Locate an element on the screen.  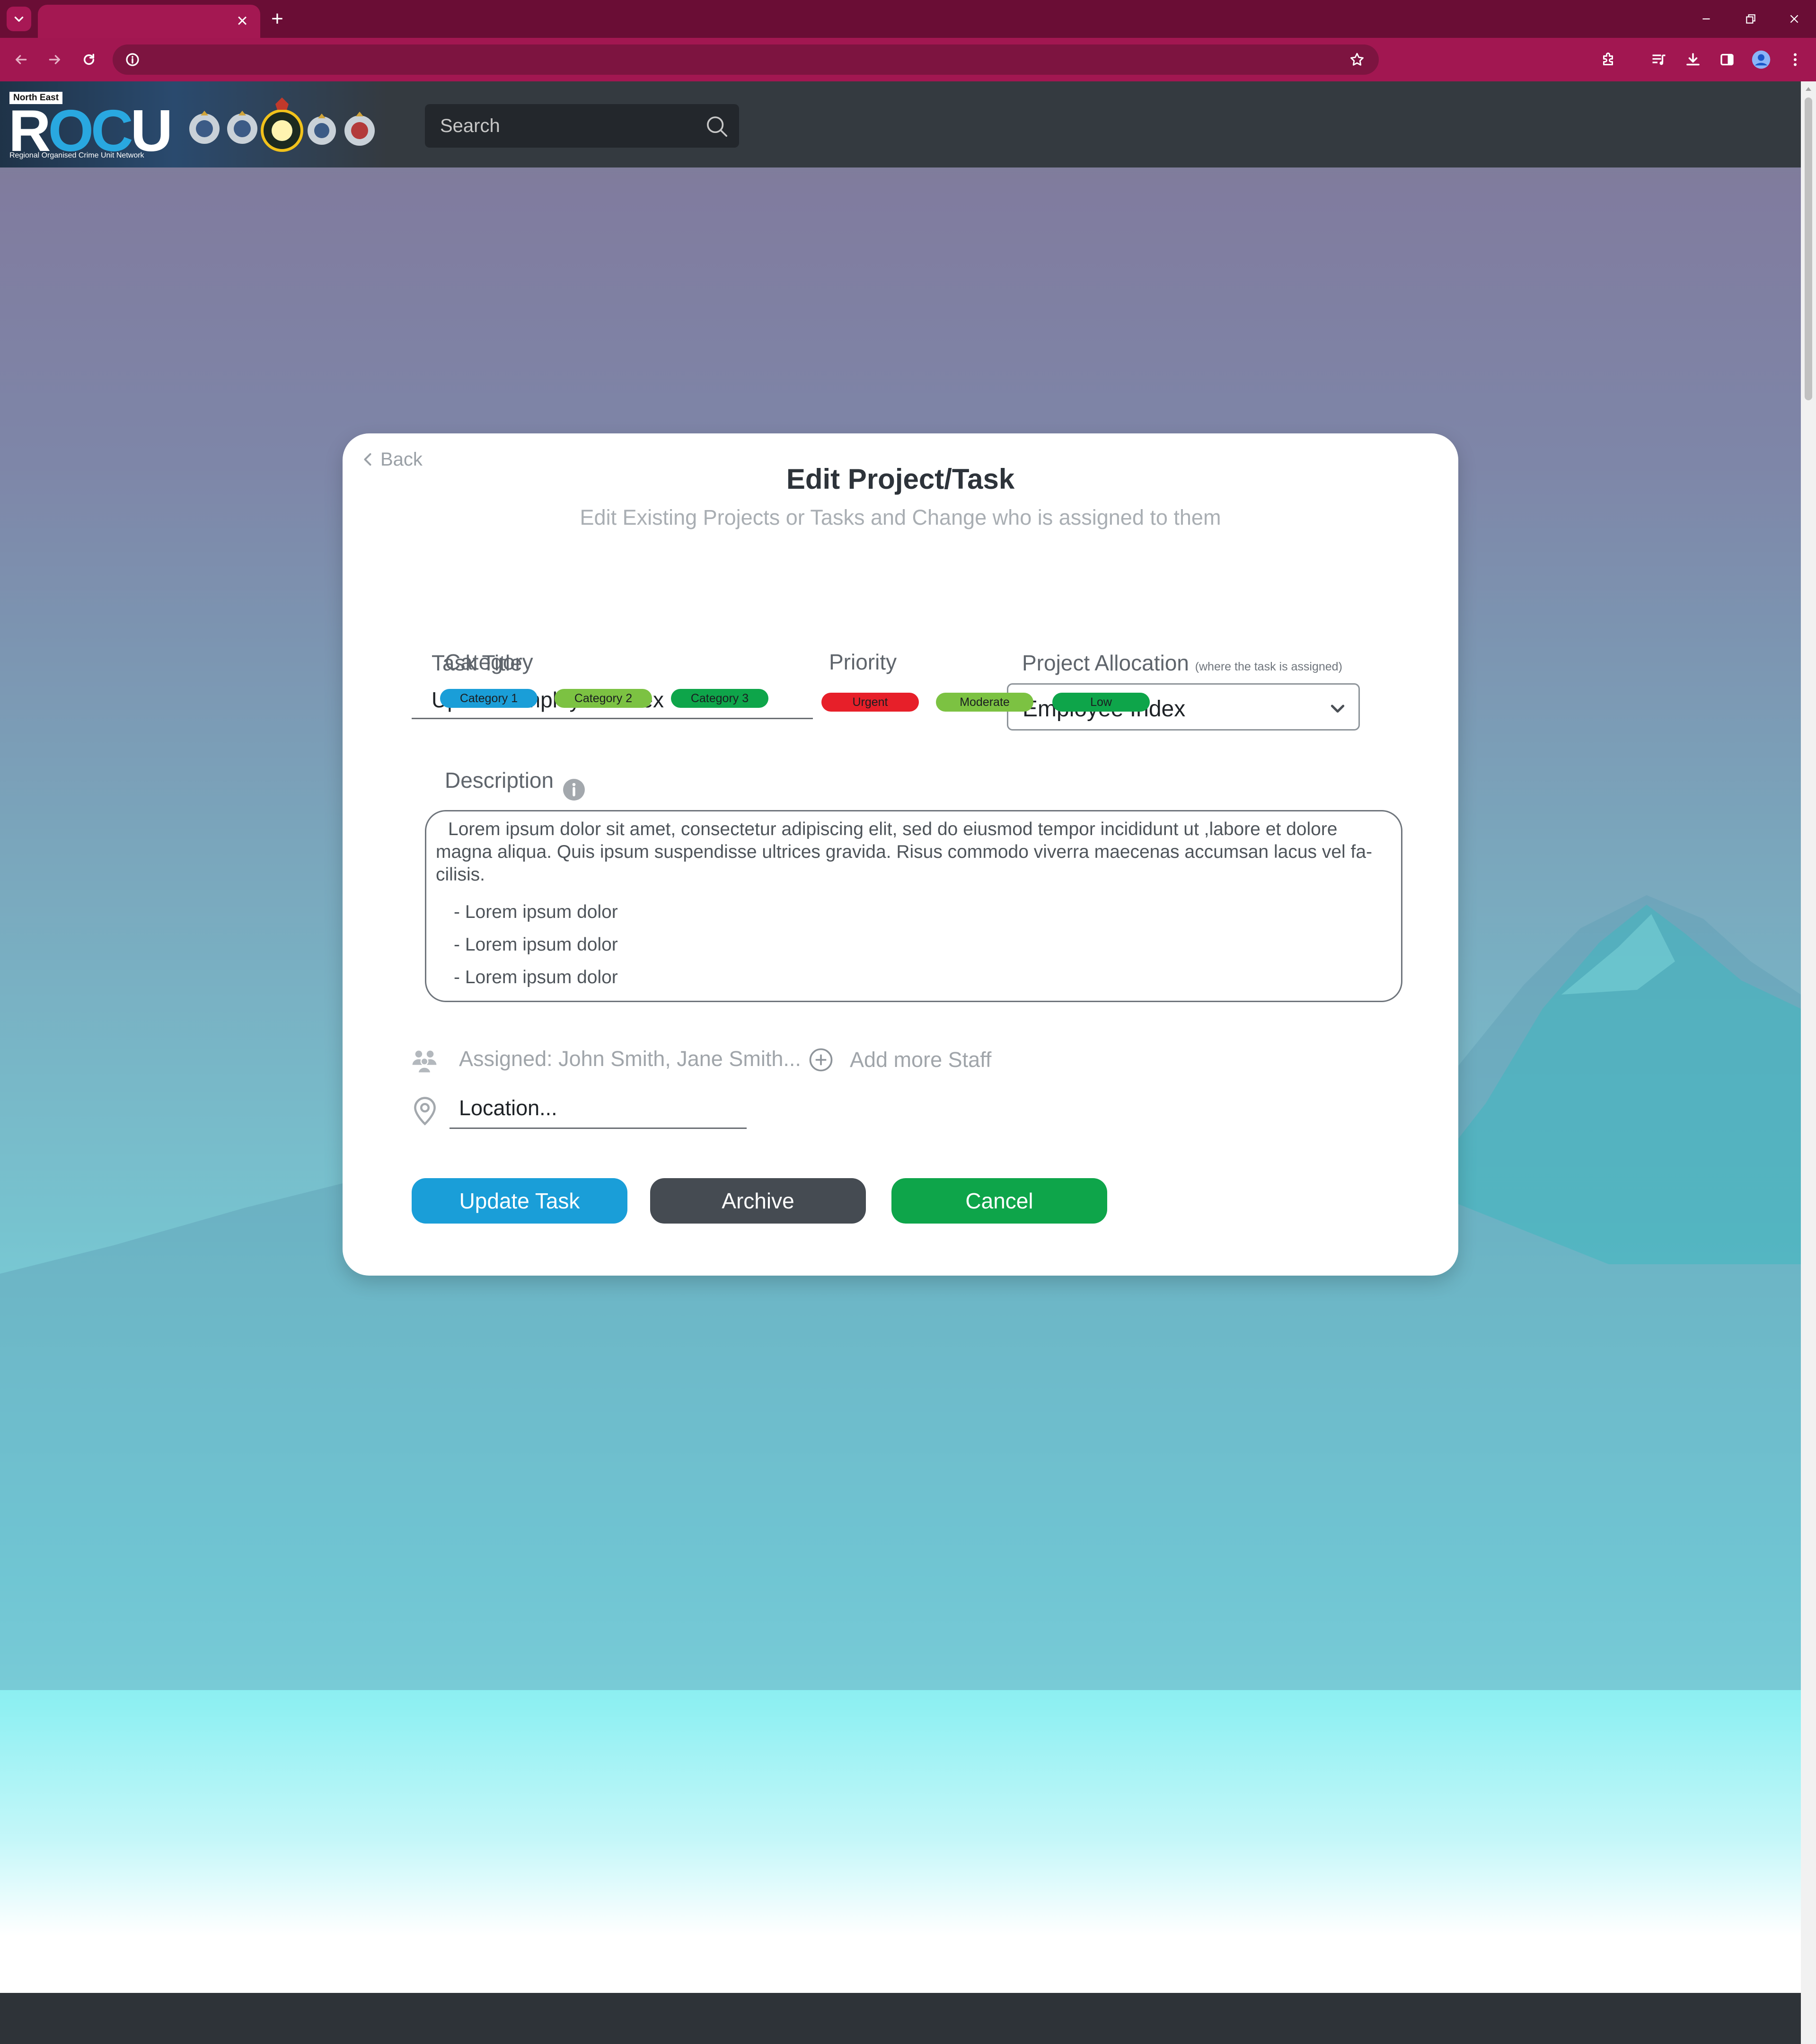
playlist-icon is located at coordinates (1659, 59).